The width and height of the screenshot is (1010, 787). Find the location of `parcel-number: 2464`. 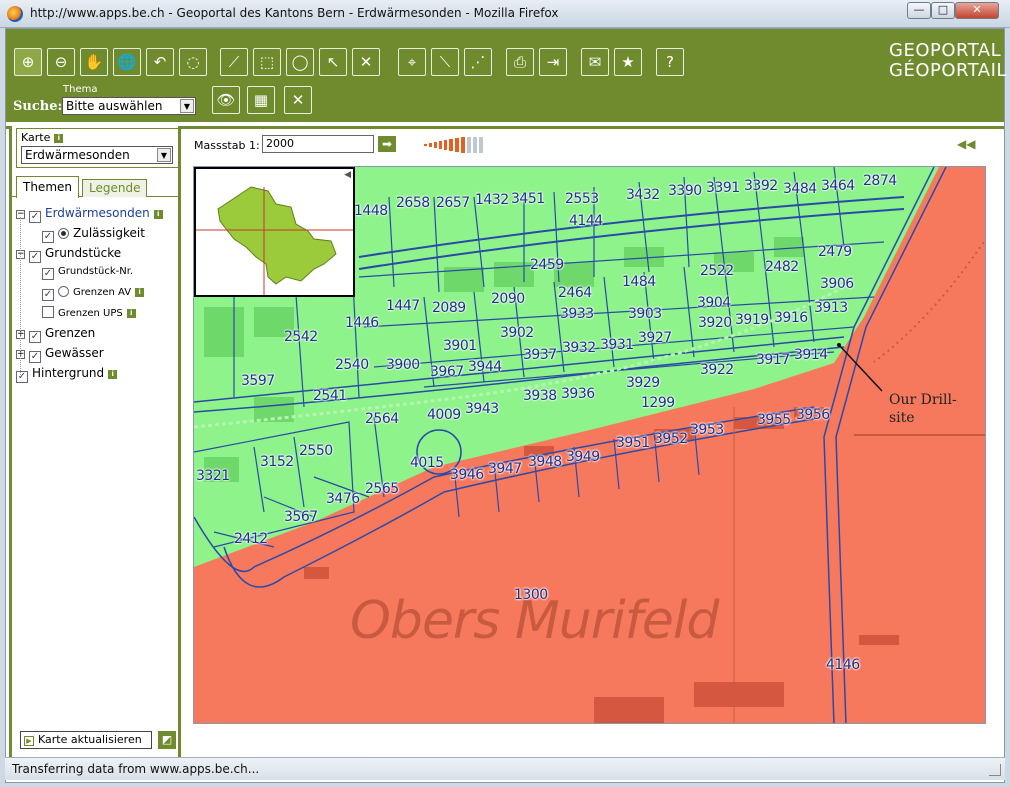

parcel-number: 2464 is located at coordinates (575, 293).